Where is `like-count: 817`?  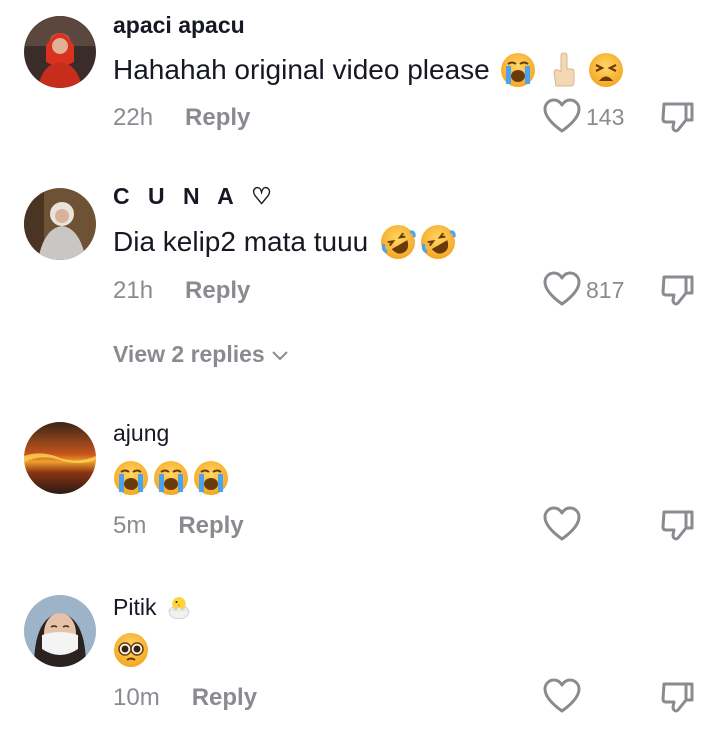
like-count: 817 is located at coordinates (605, 290).